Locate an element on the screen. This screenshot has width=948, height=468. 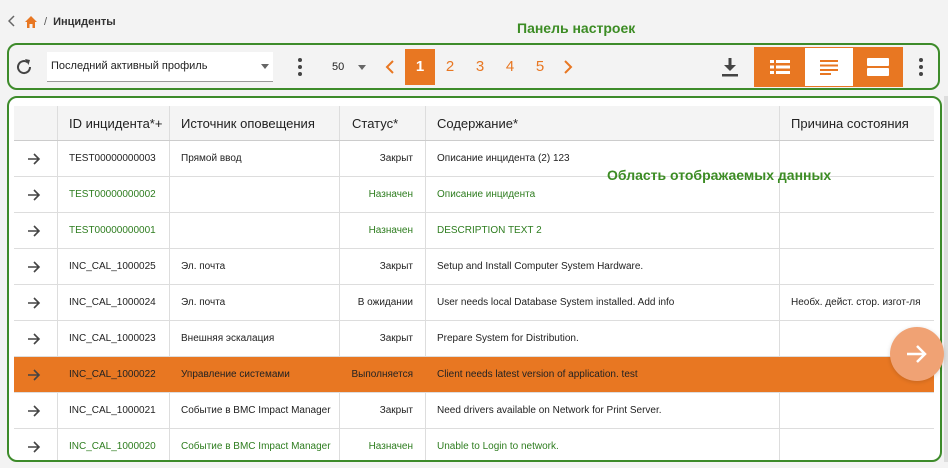
header-cell-source: Источник оповещения is located at coordinates (255, 123).